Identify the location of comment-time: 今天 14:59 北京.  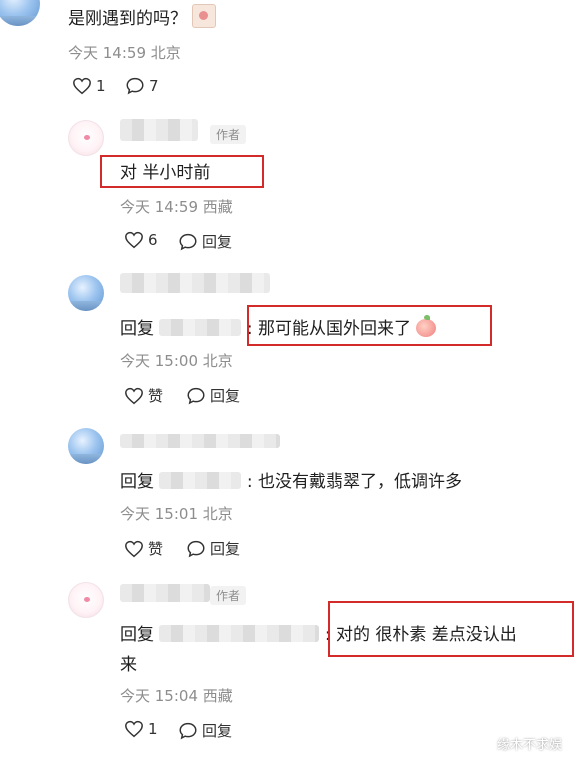
(124, 53).